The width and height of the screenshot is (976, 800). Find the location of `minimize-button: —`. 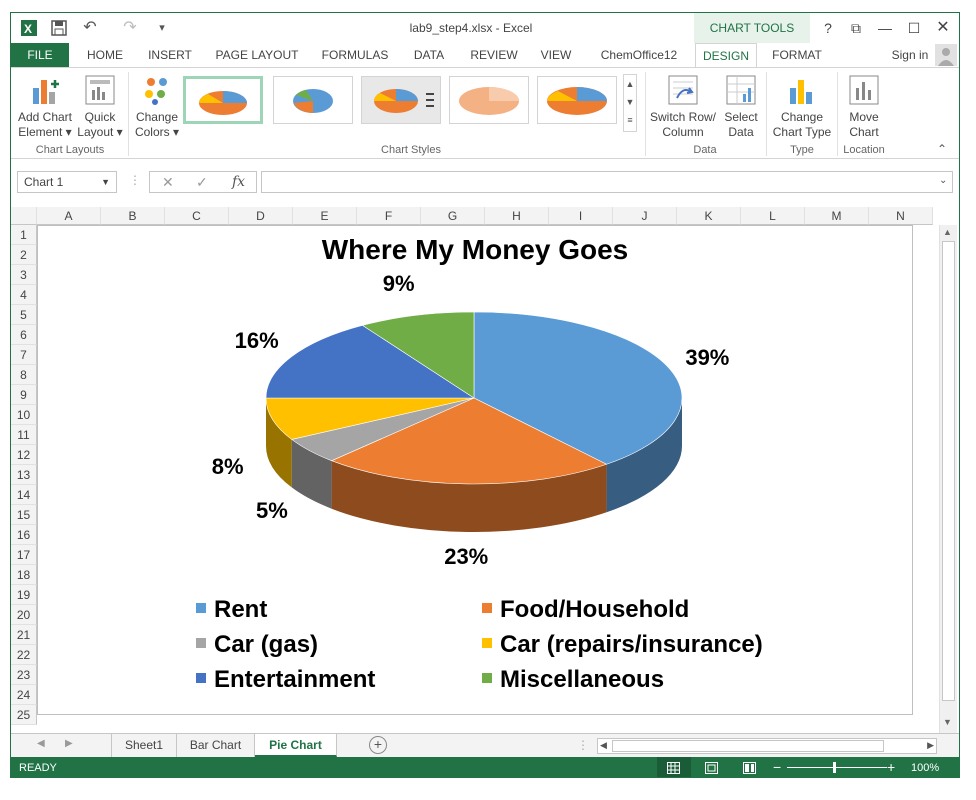

minimize-button: — is located at coordinates (885, 28).